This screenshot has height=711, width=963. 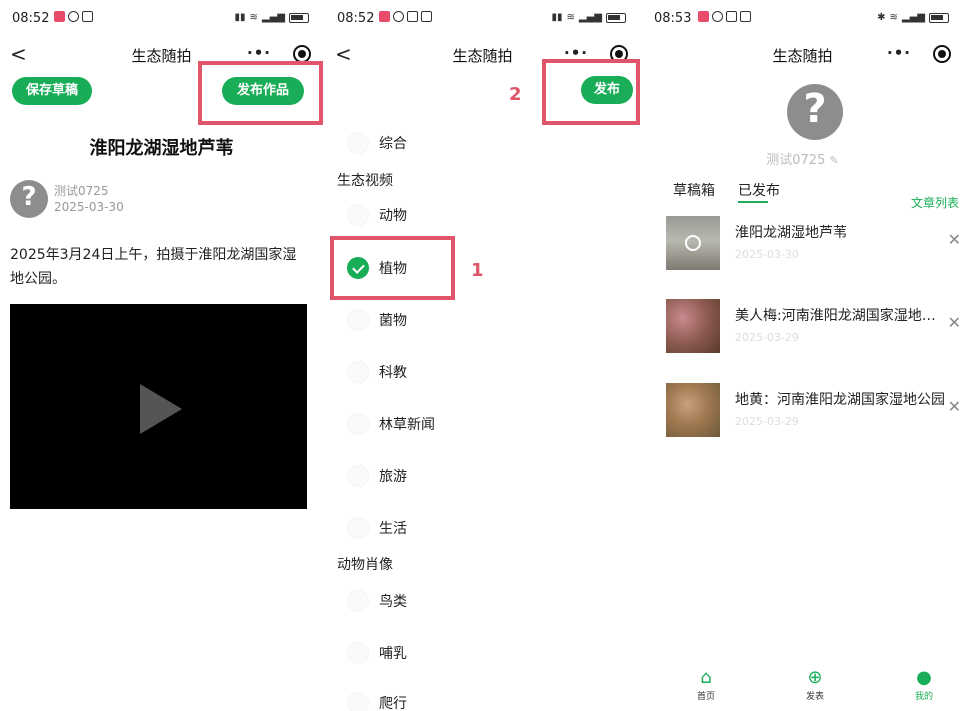 What do you see at coordinates (393, 216) in the screenshot?
I see `category-label: 动物` at bounding box center [393, 216].